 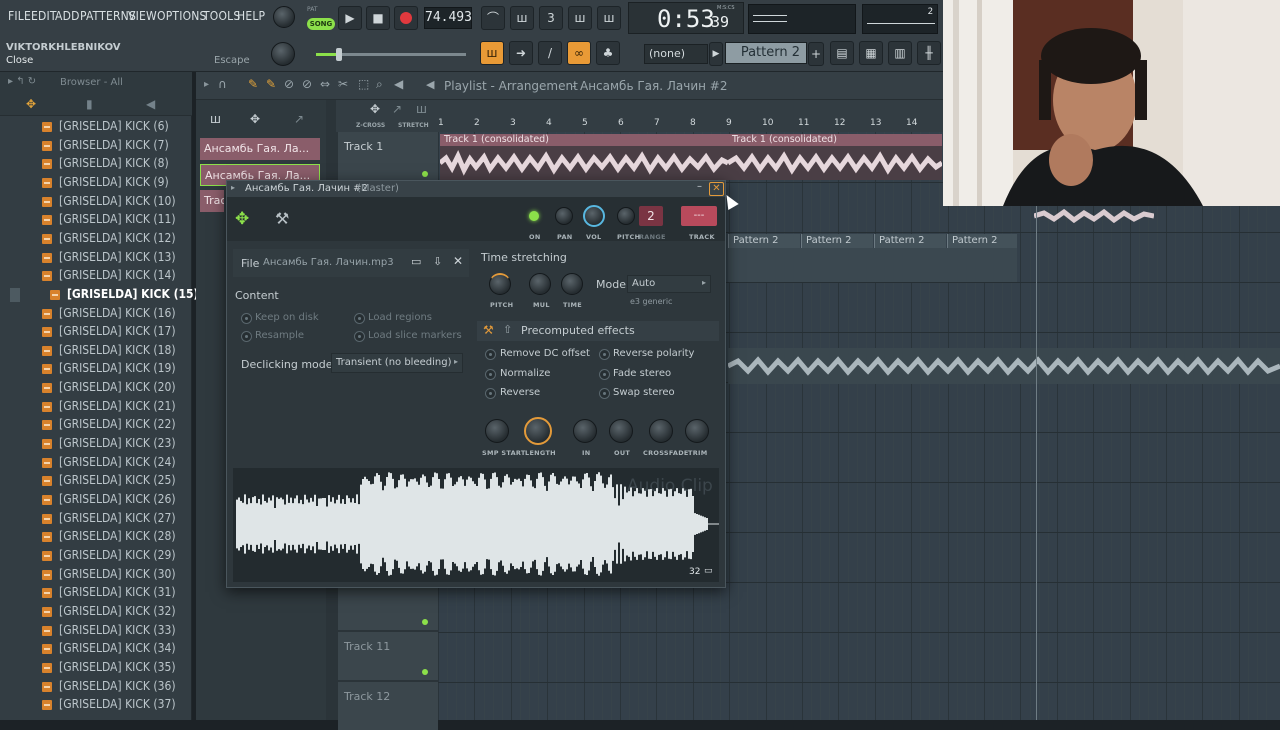 What do you see at coordinates (579, 53) in the screenshot?
I see `link-icon: ∞` at bounding box center [579, 53].